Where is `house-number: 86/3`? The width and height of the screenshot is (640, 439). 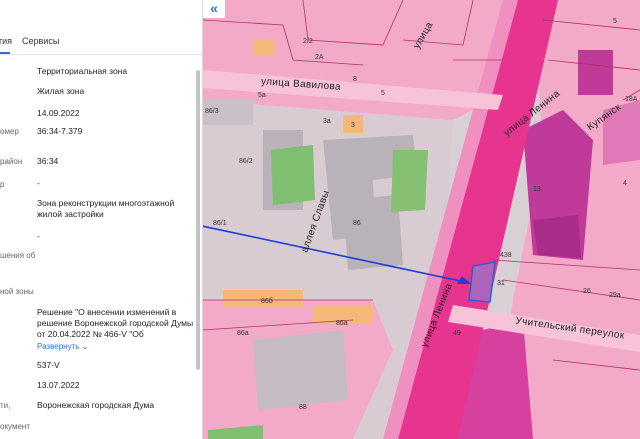 house-number: 86/3 is located at coordinates (212, 111).